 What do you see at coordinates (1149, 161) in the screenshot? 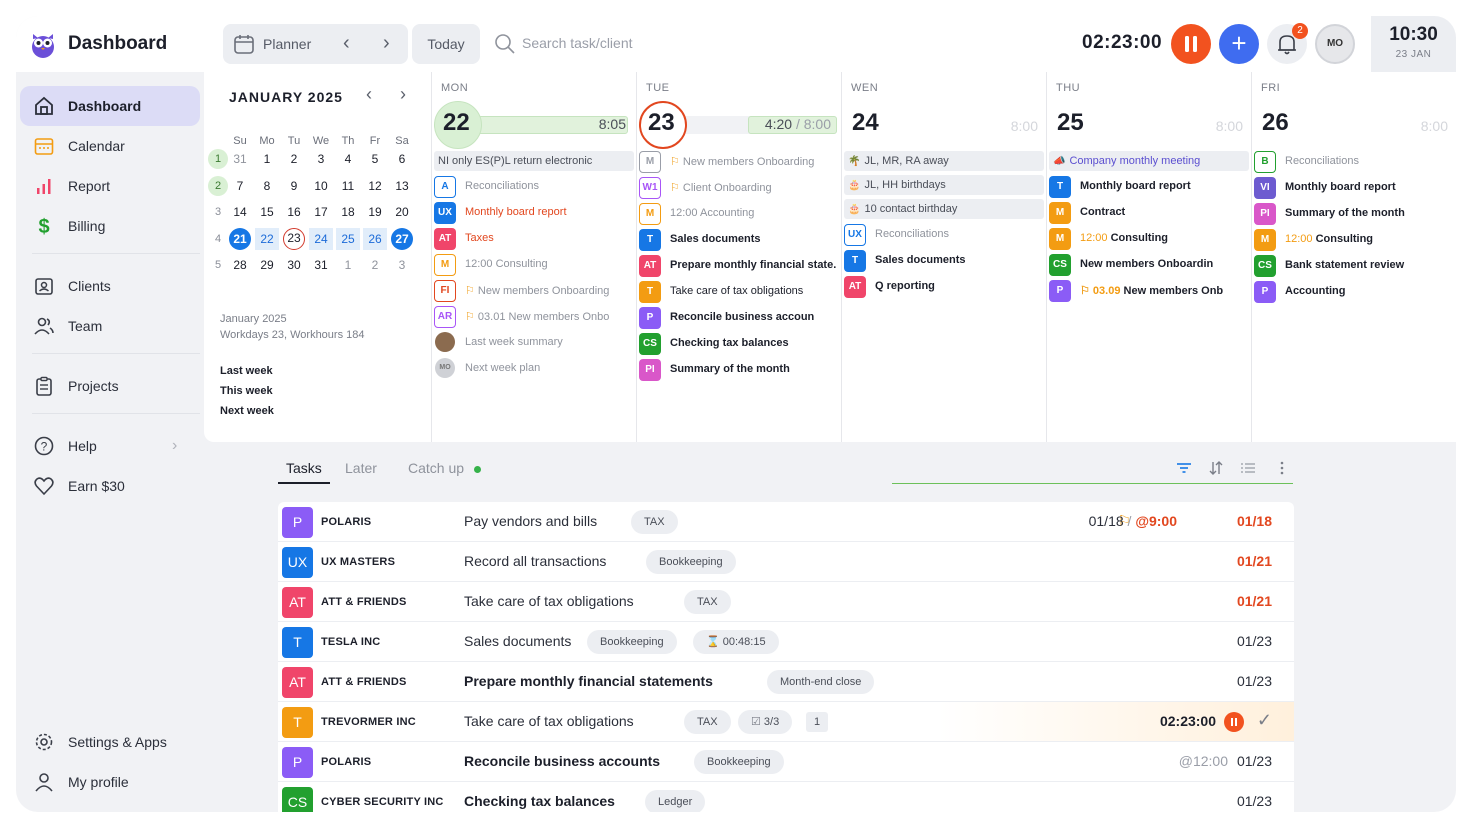
I see `calendar-event: 📣 Company monthly meeting` at bounding box center [1149, 161].